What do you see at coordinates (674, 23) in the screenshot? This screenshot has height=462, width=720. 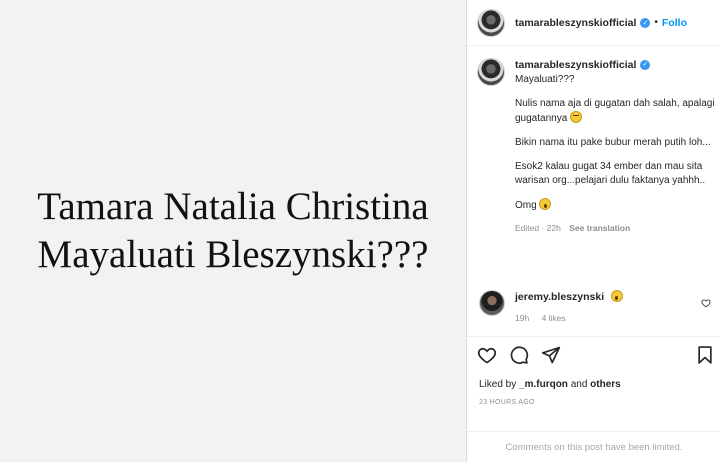 I see `follow-button: Follo` at bounding box center [674, 23].